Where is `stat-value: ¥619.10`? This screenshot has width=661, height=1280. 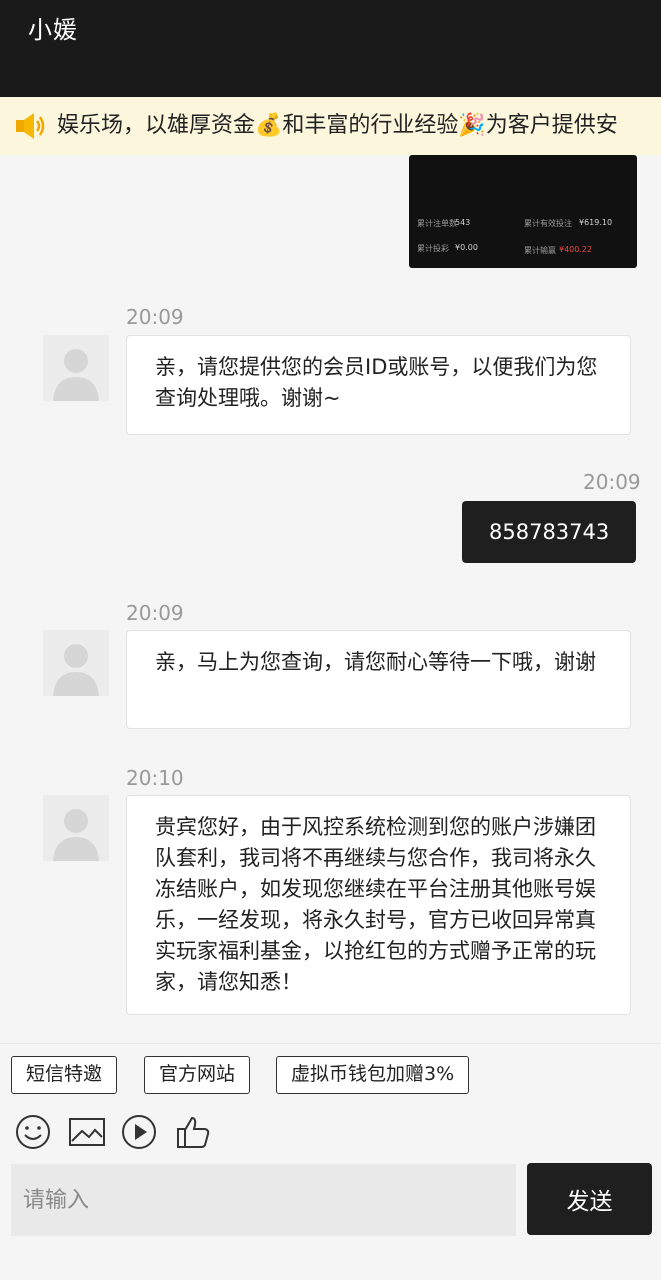
stat-value: ¥619.10 is located at coordinates (596, 222).